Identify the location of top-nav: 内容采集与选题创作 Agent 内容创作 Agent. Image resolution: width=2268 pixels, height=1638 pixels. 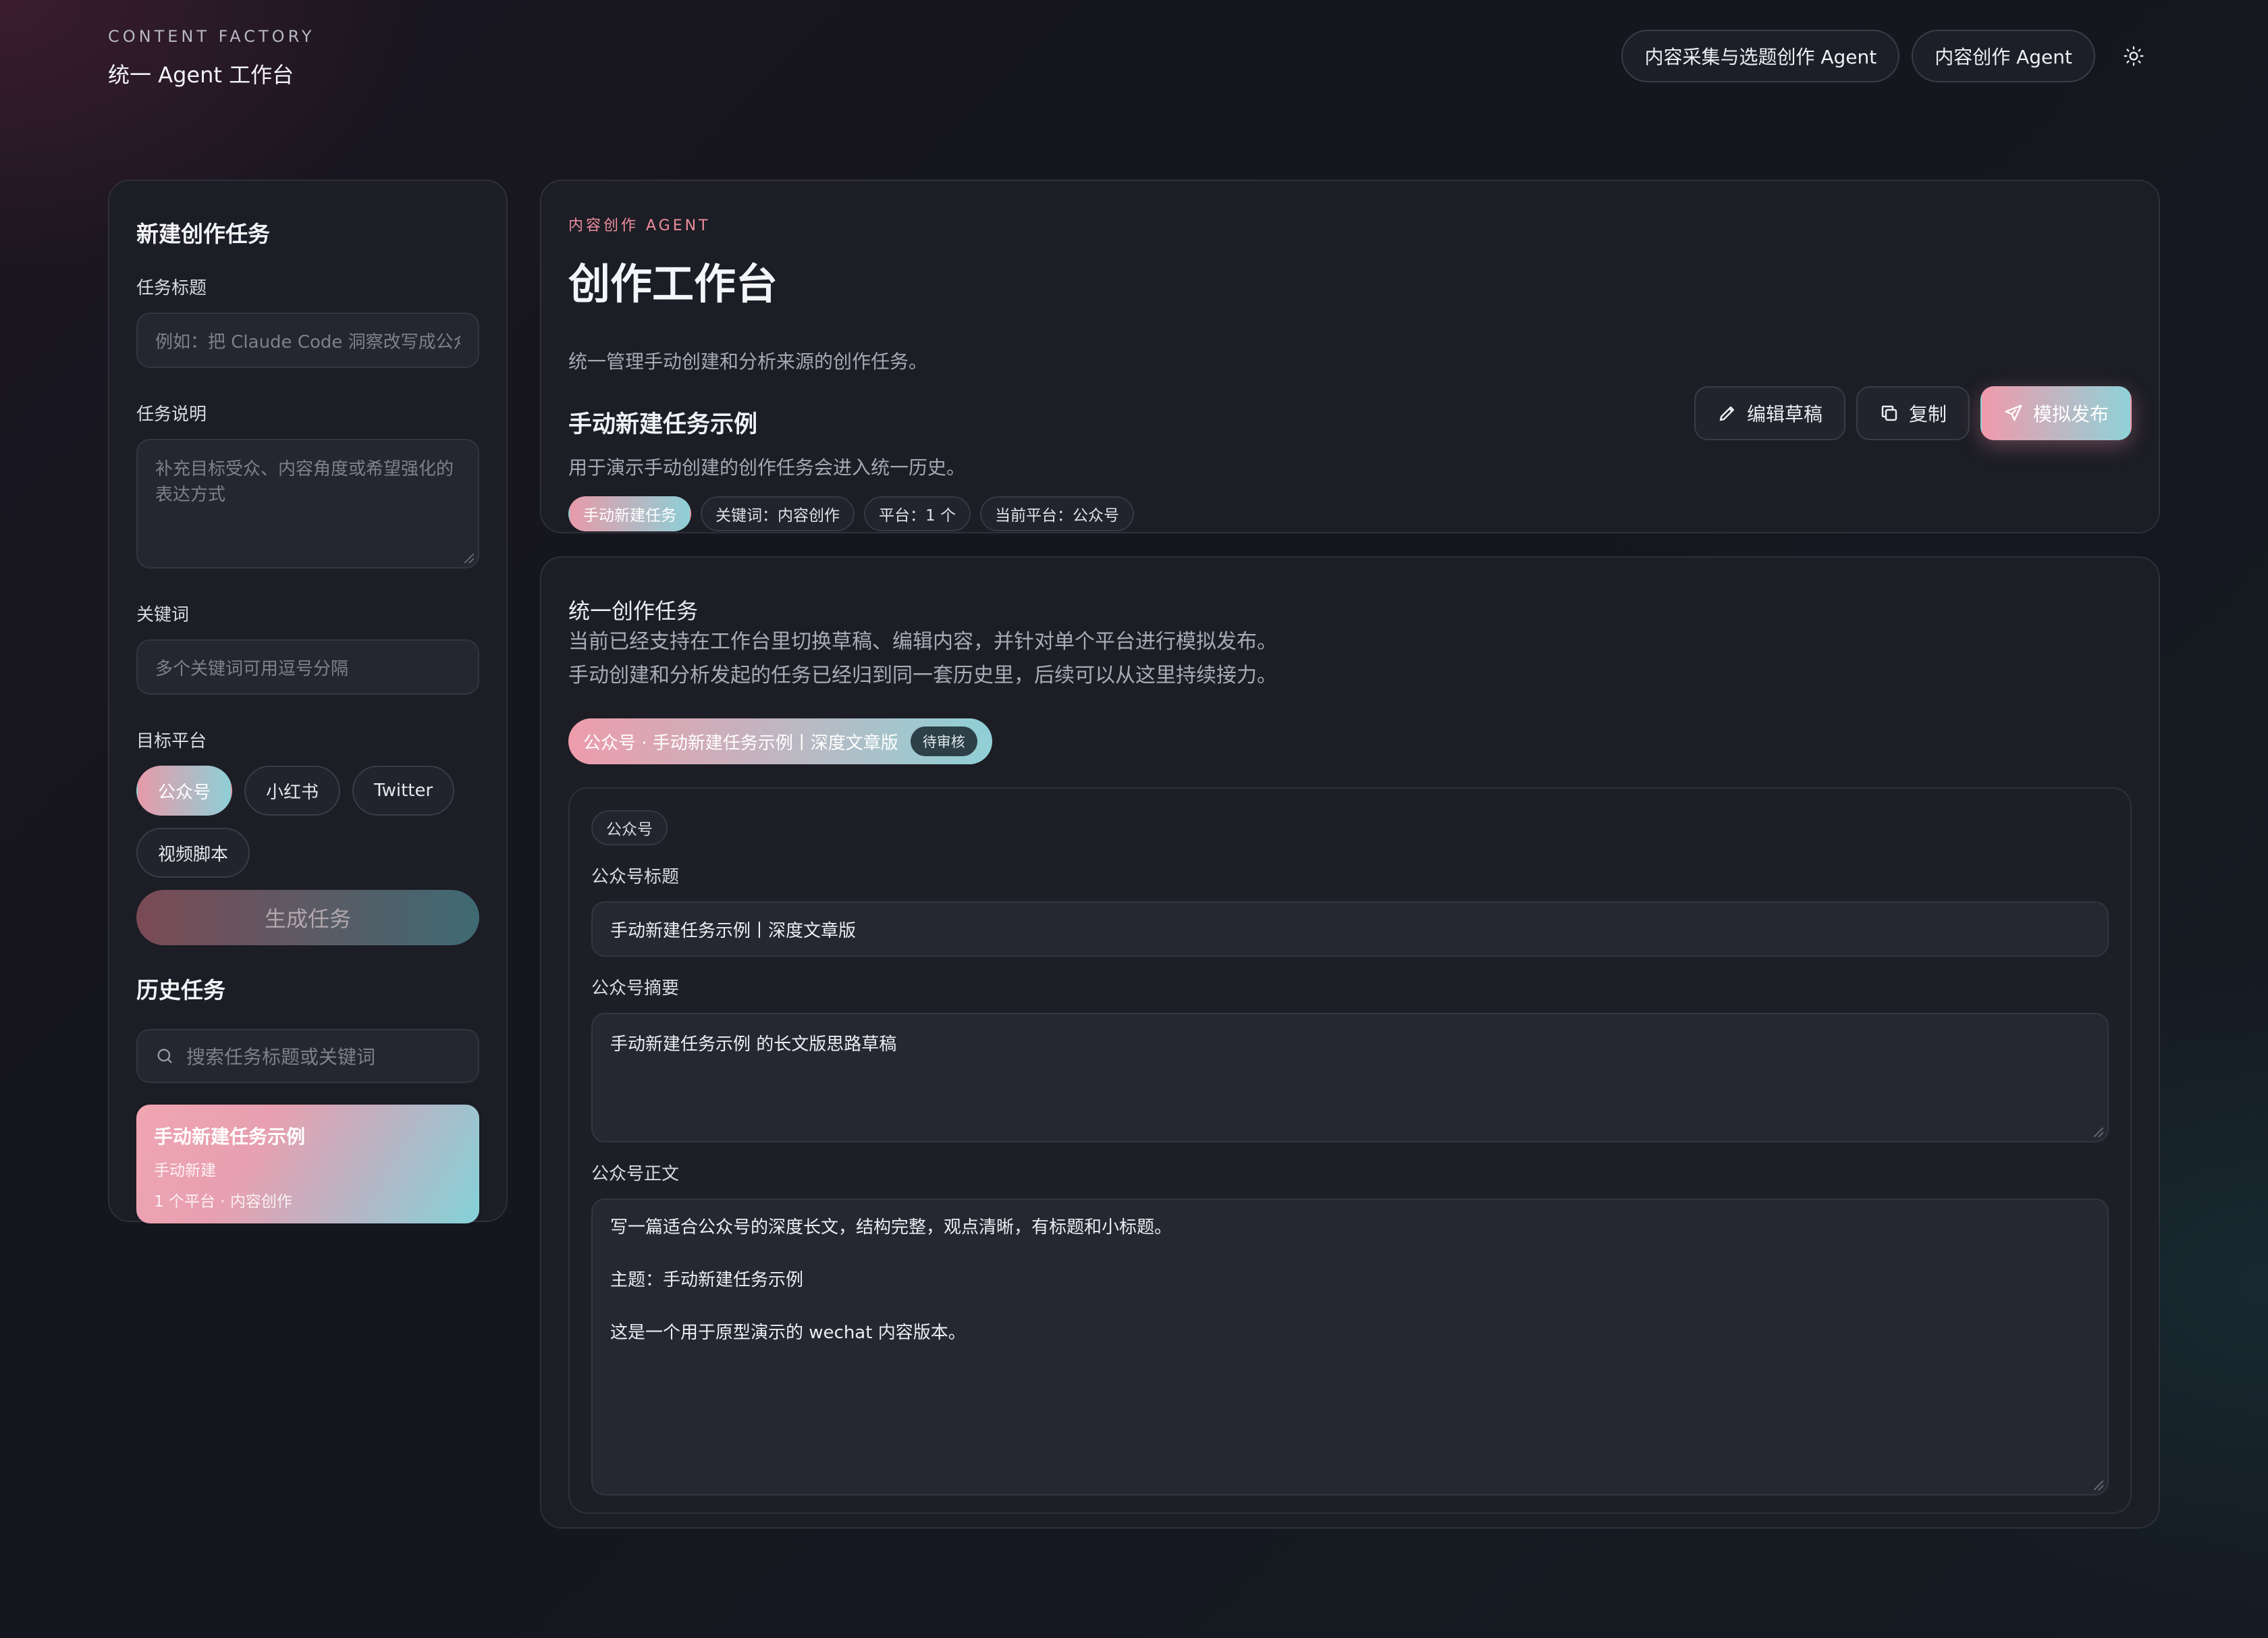
(1890, 56).